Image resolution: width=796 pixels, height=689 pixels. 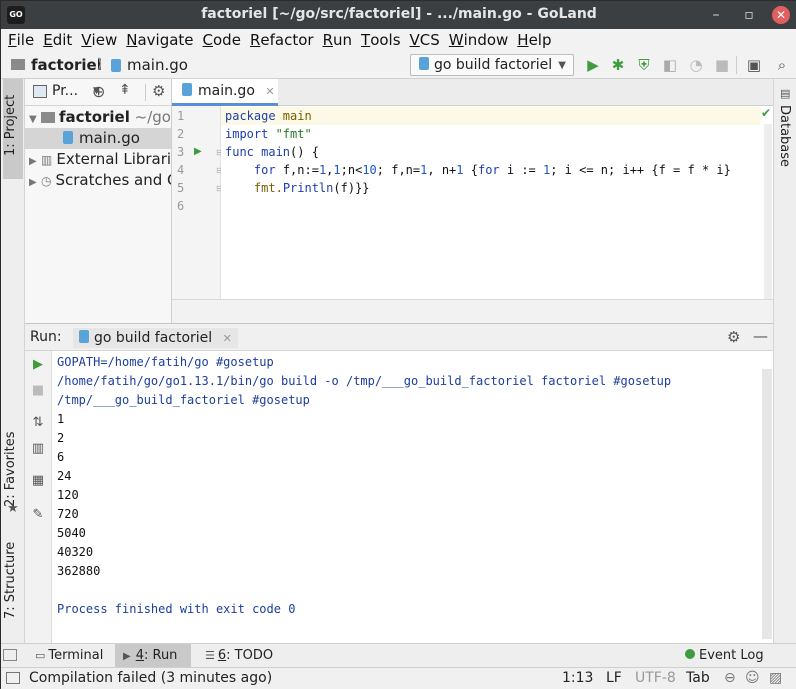 I want to click on run-panel-label: Run:, so click(x=46, y=337).